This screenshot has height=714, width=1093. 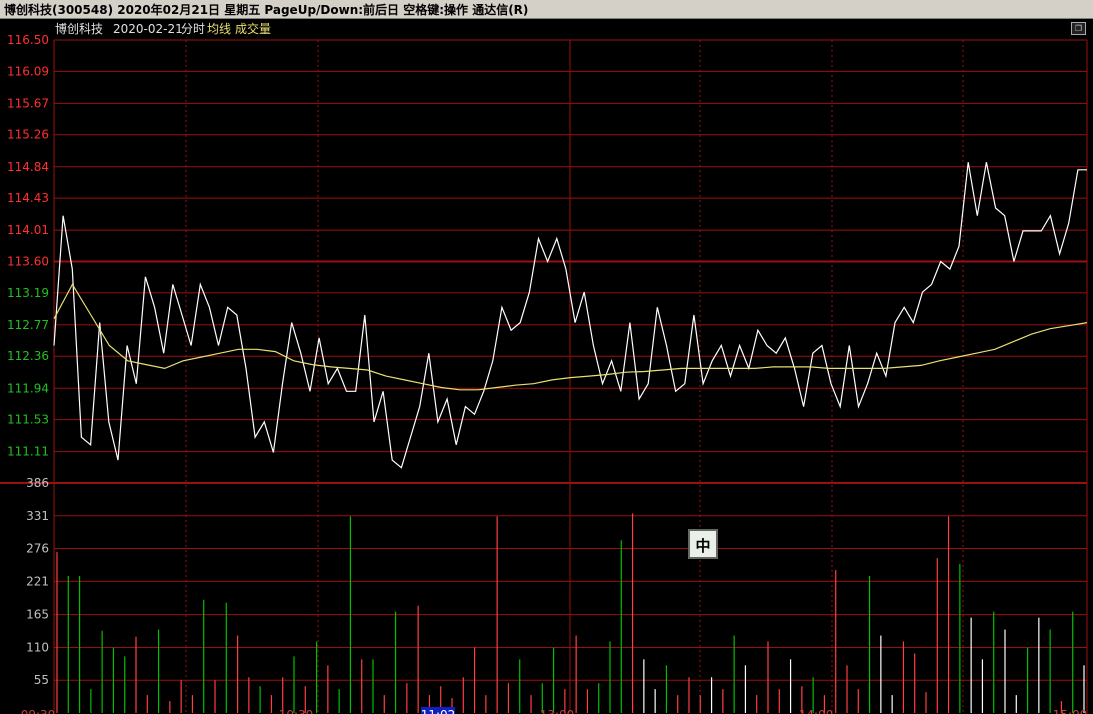 I want to click on volume-tick-label: 331, so click(x=37, y=516).